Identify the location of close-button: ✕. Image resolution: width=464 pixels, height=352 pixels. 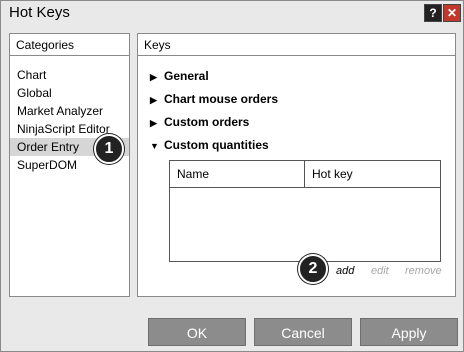
(452, 13).